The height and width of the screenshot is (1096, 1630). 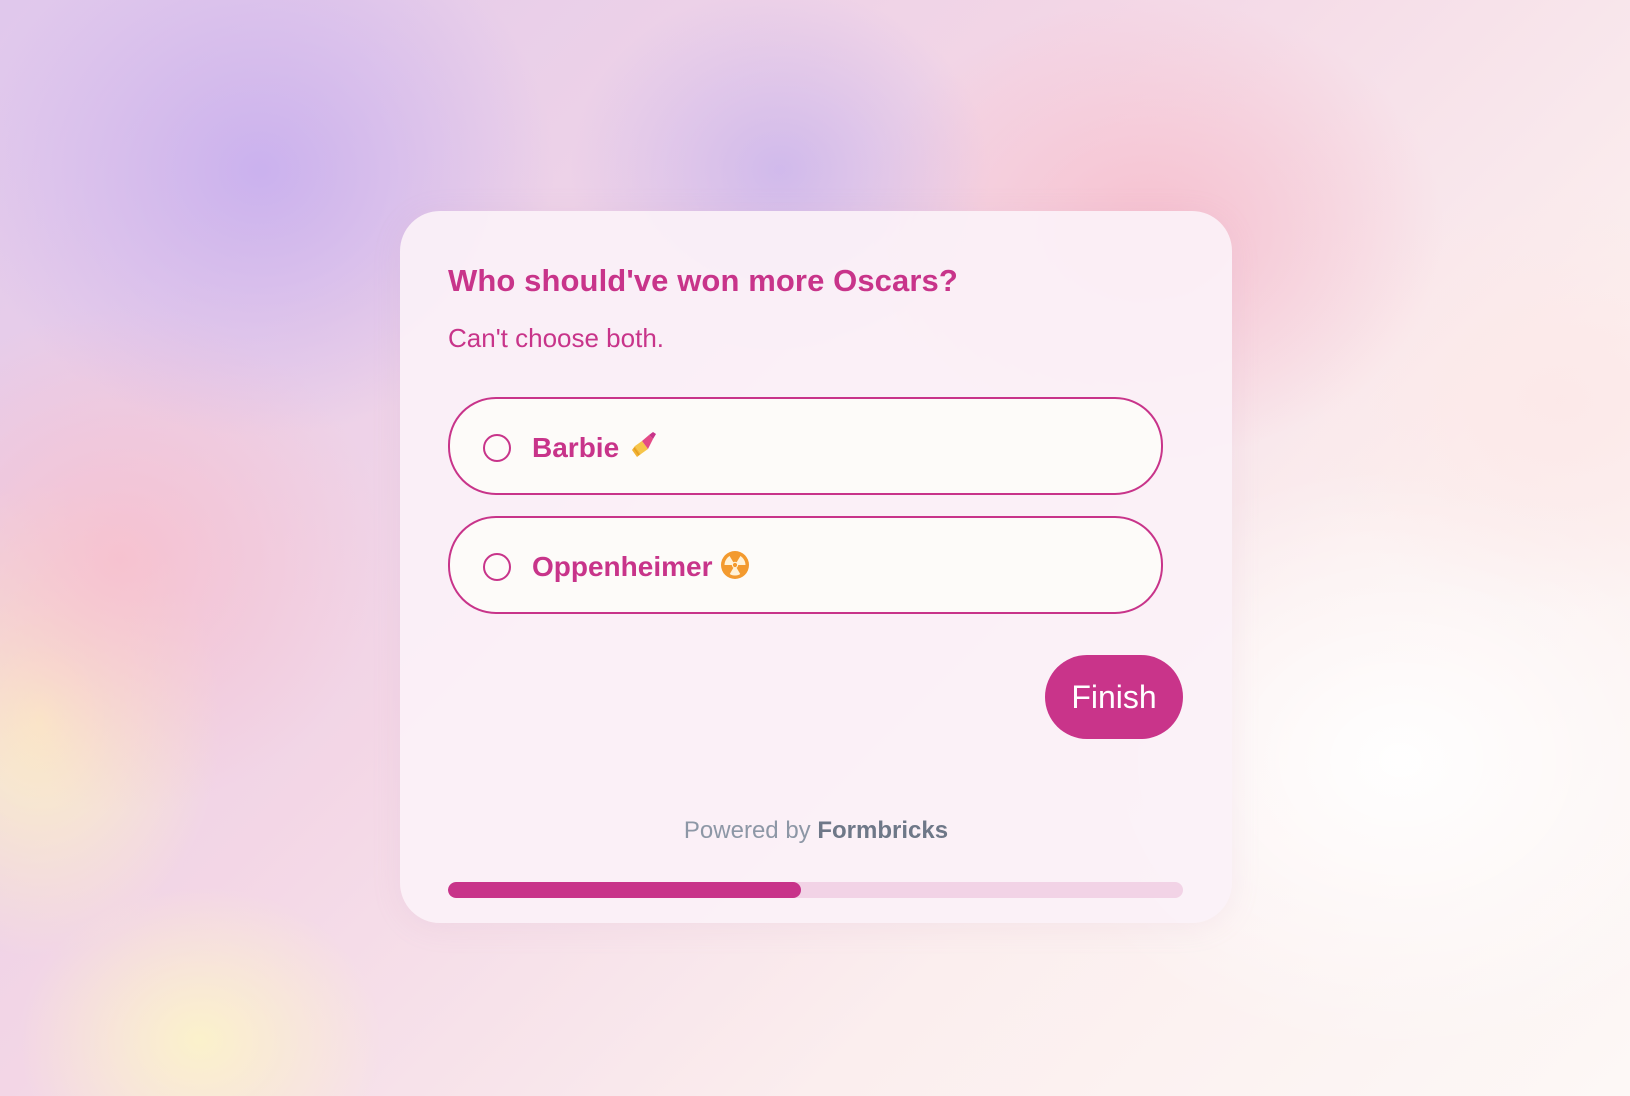 What do you see at coordinates (735, 568) in the screenshot?
I see `radioactive-icon` at bounding box center [735, 568].